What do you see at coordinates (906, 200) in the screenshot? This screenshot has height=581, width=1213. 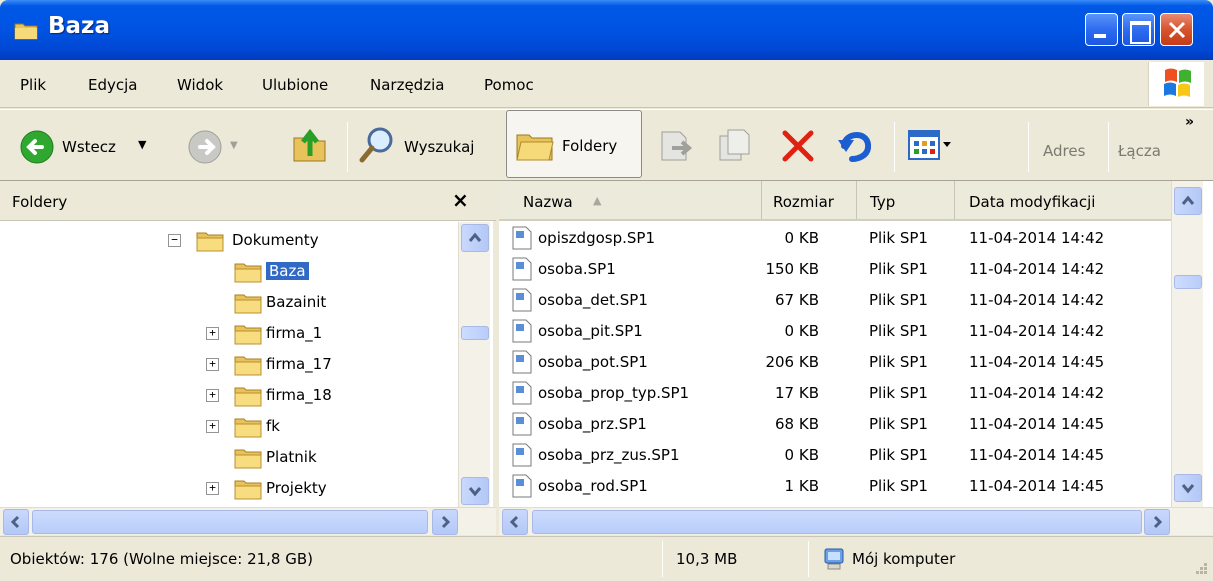 I see `column-type-header: Typ` at bounding box center [906, 200].